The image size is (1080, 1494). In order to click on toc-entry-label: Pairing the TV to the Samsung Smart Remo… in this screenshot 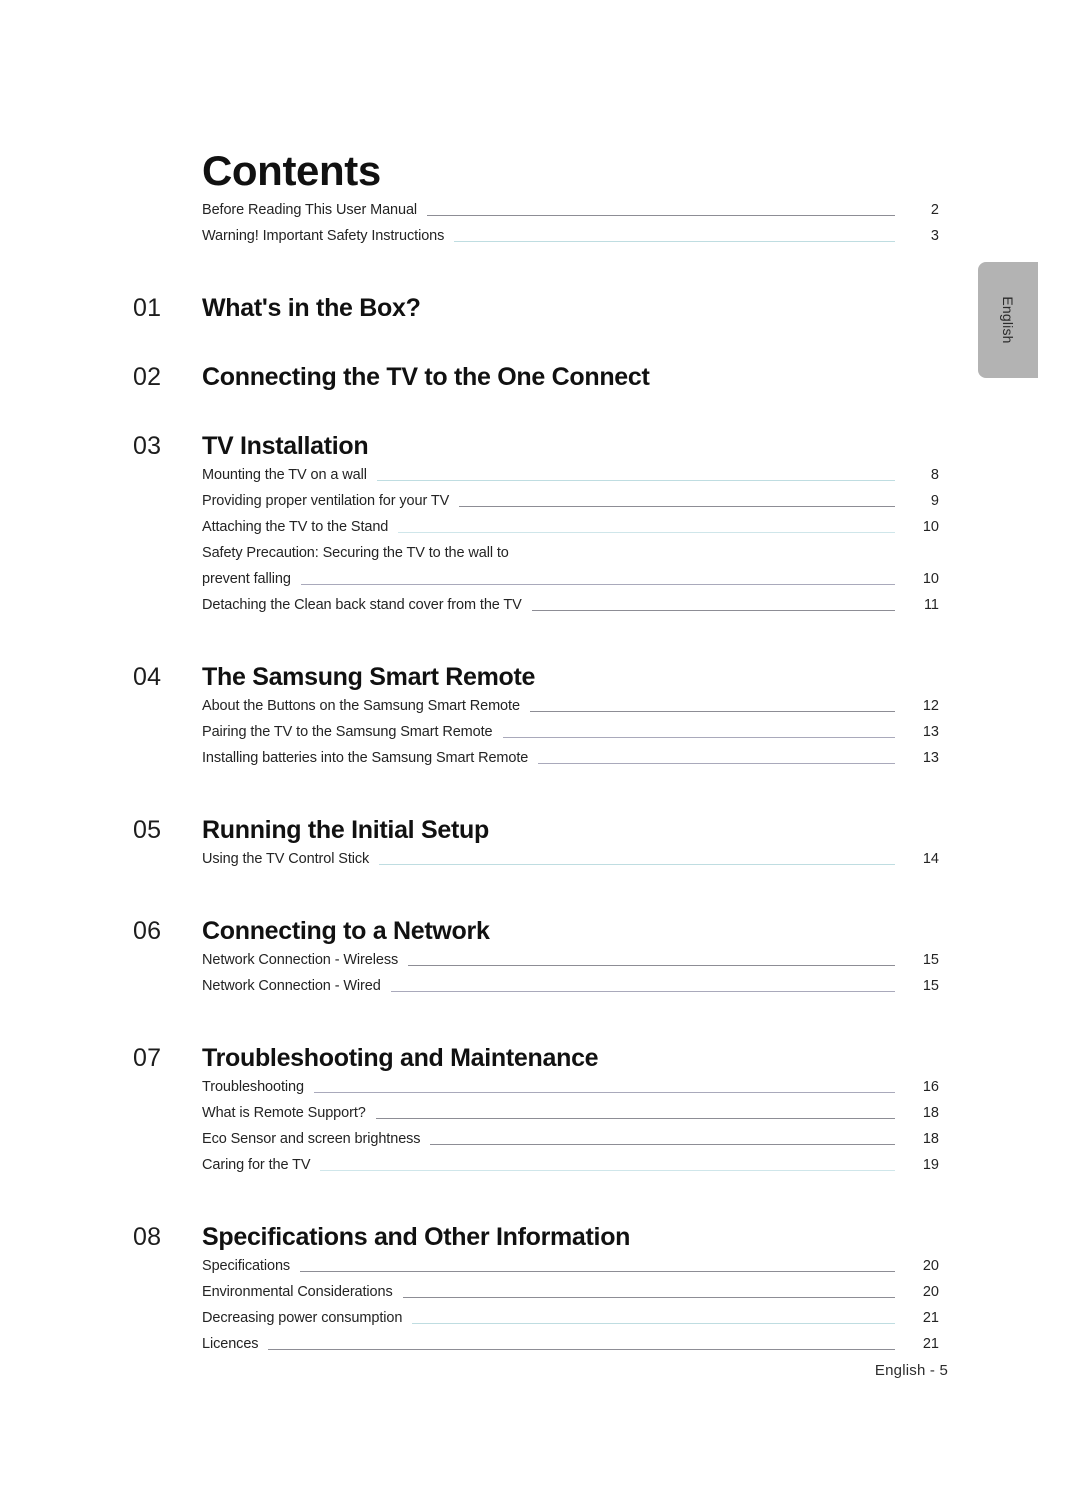, I will do `click(347, 732)`.